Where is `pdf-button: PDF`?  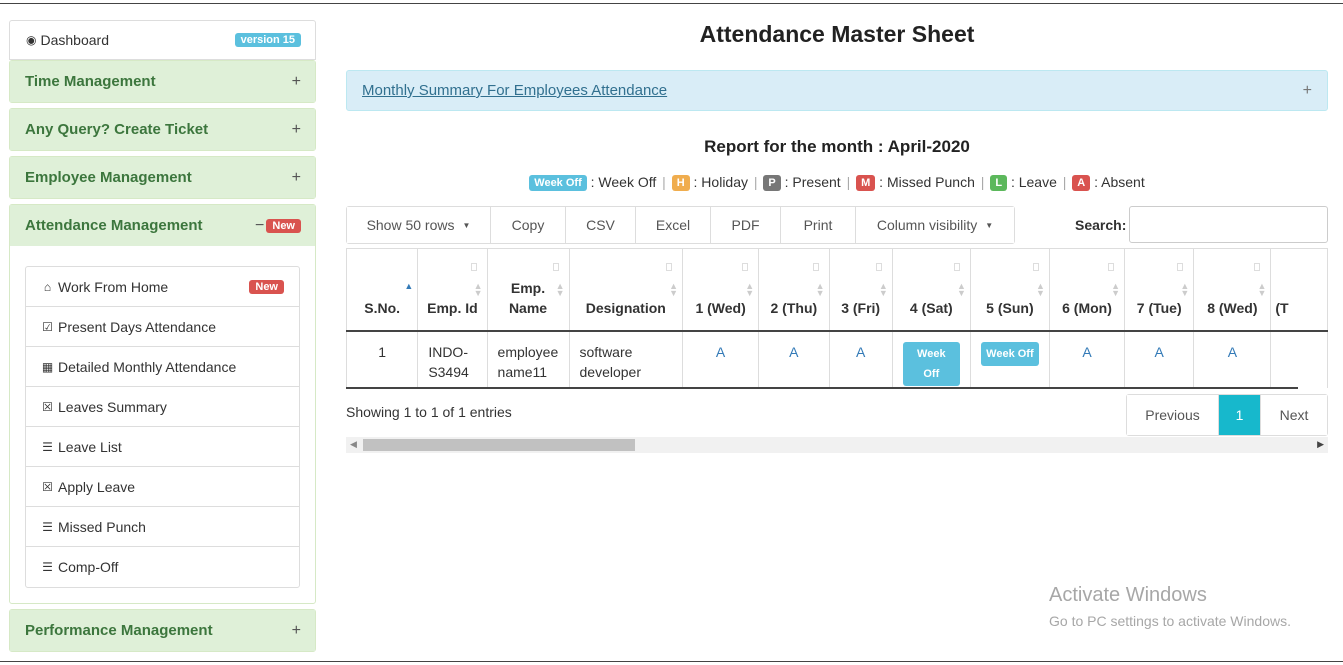 pdf-button: PDF is located at coordinates (746, 225).